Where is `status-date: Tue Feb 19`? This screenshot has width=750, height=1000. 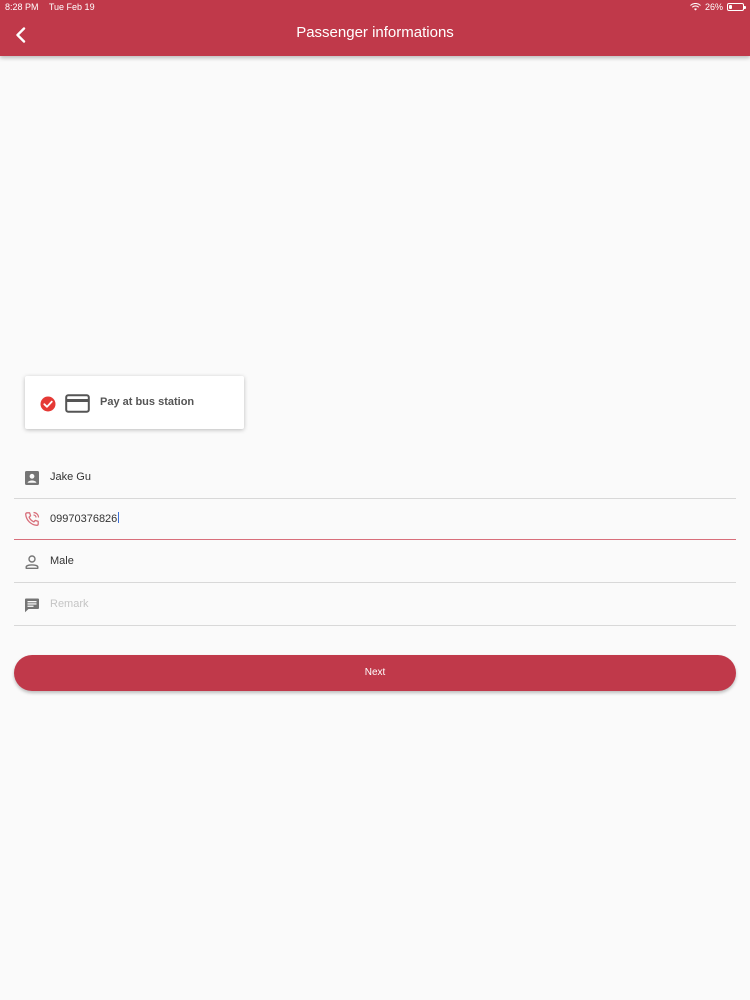 status-date: Tue Feb 19 is located at coordinates (71, 7).